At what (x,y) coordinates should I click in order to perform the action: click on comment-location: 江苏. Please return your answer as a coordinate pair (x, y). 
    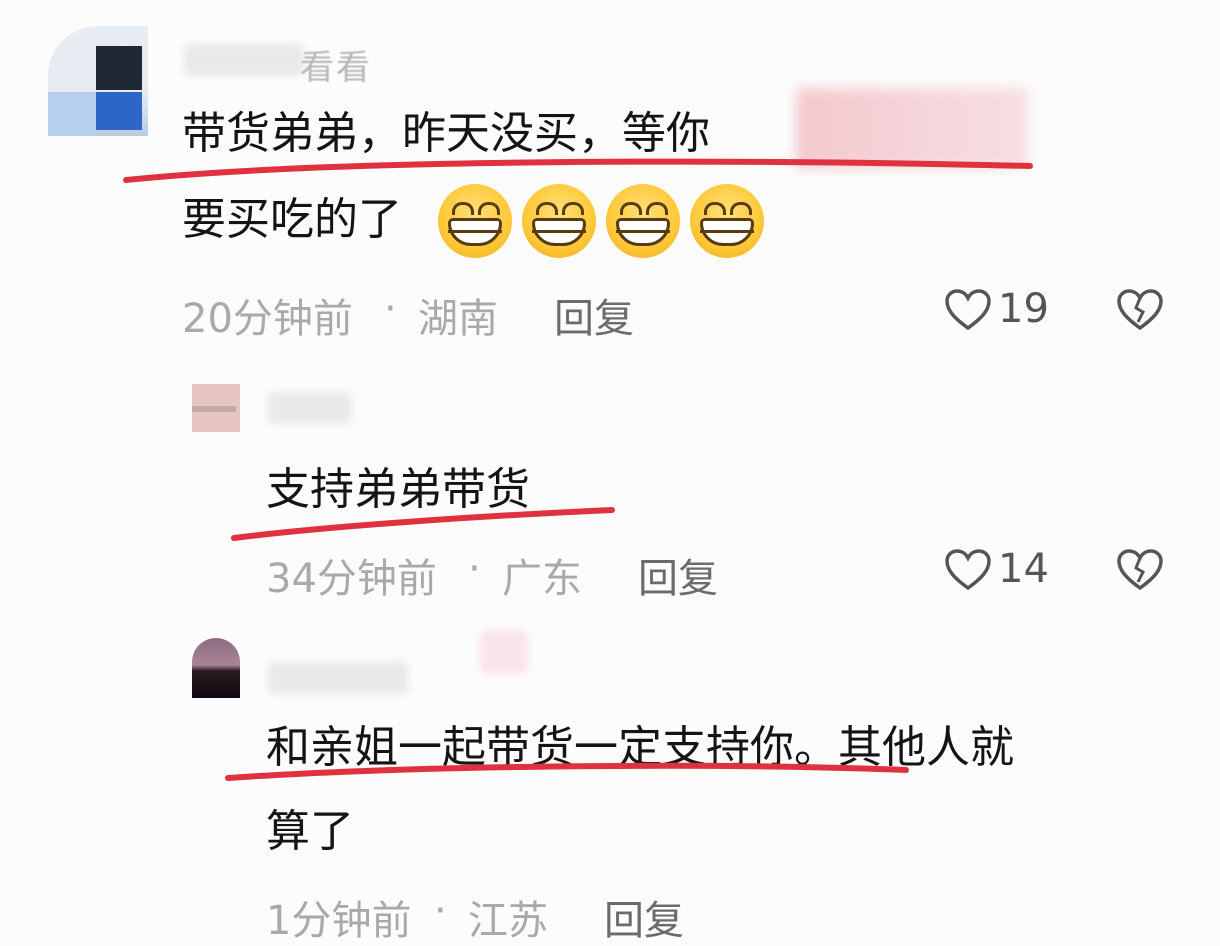
    Looking at the image, I should click on (508, 921).